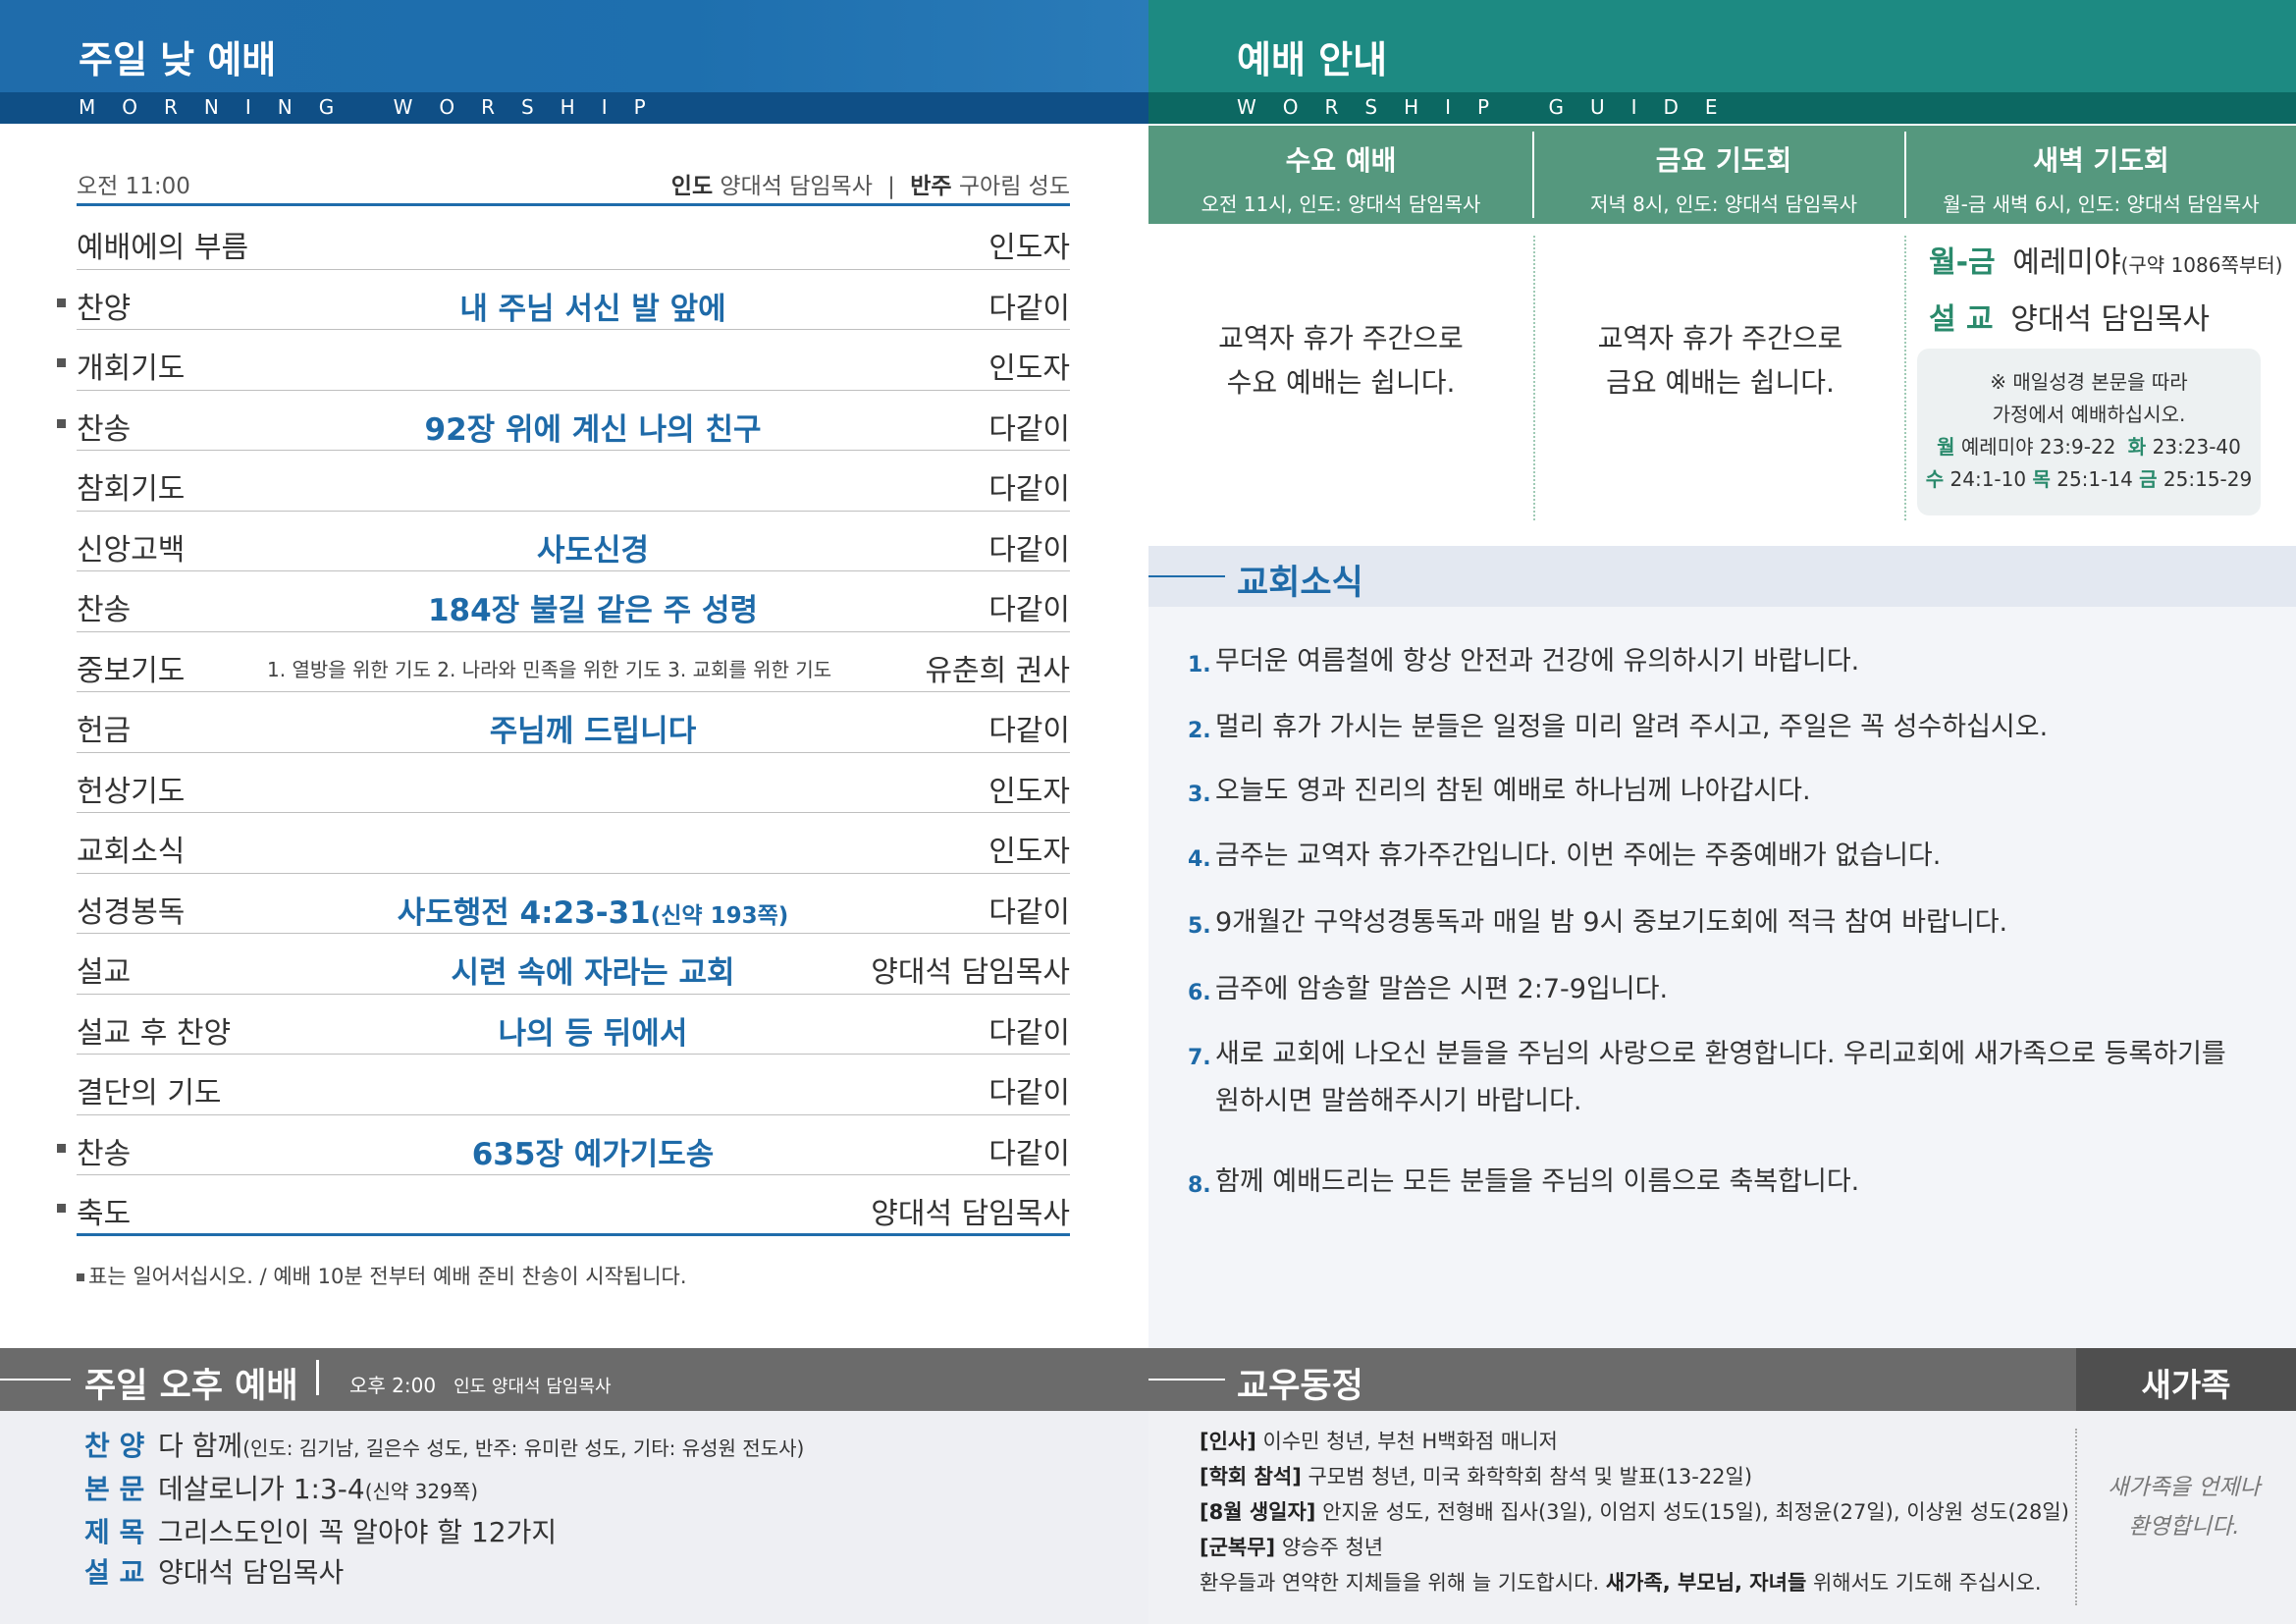  I want to click on standing-note-text: 표는 일어서십시오. / 예배 10분 전부터 예배 준비 찬송이 시작됩니다., so click(387, 1276).